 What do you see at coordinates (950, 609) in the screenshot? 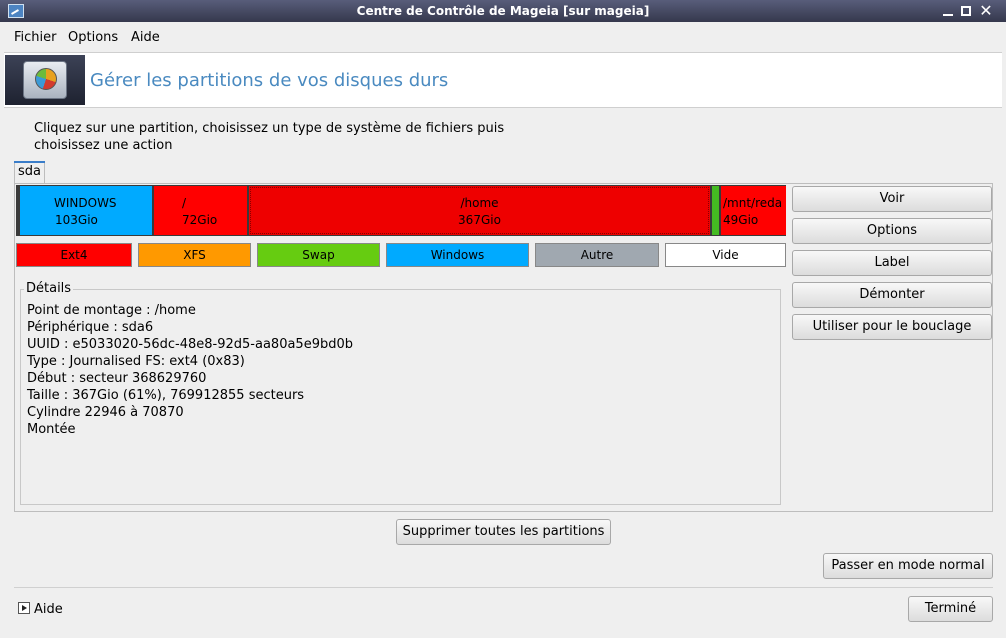
I see `done-button: Terminé` at bounding box center [950, 609].